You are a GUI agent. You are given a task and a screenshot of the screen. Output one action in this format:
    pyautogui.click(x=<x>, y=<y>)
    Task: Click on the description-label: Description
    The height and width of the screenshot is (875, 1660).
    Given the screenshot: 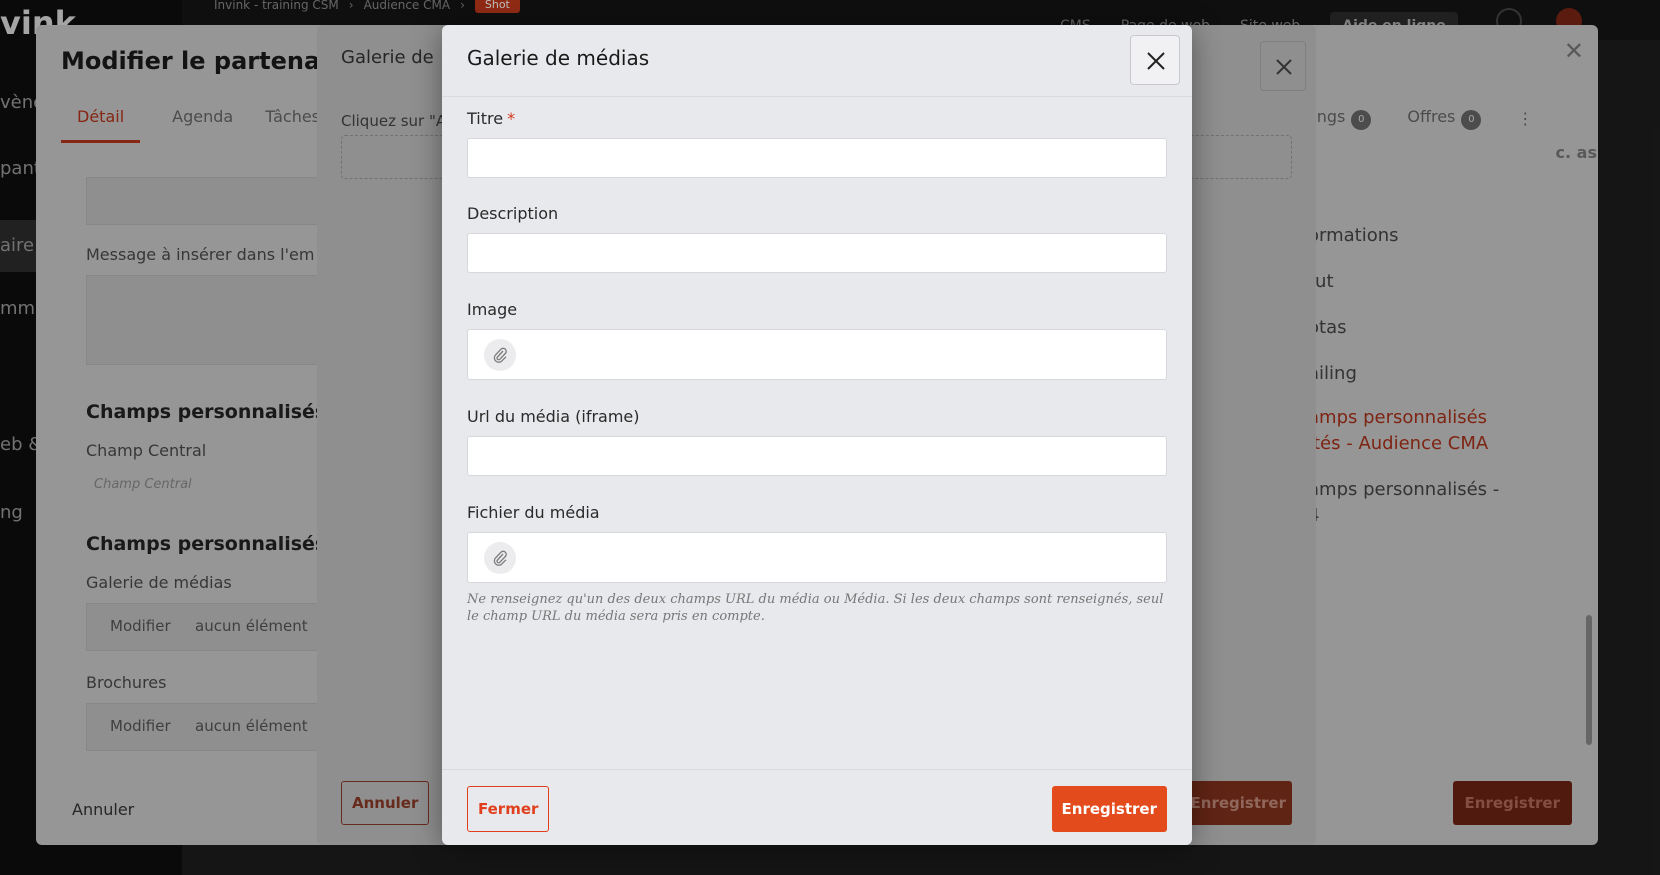 What is the action you would take?
    pyautogui.click(x=513, y=213)
    